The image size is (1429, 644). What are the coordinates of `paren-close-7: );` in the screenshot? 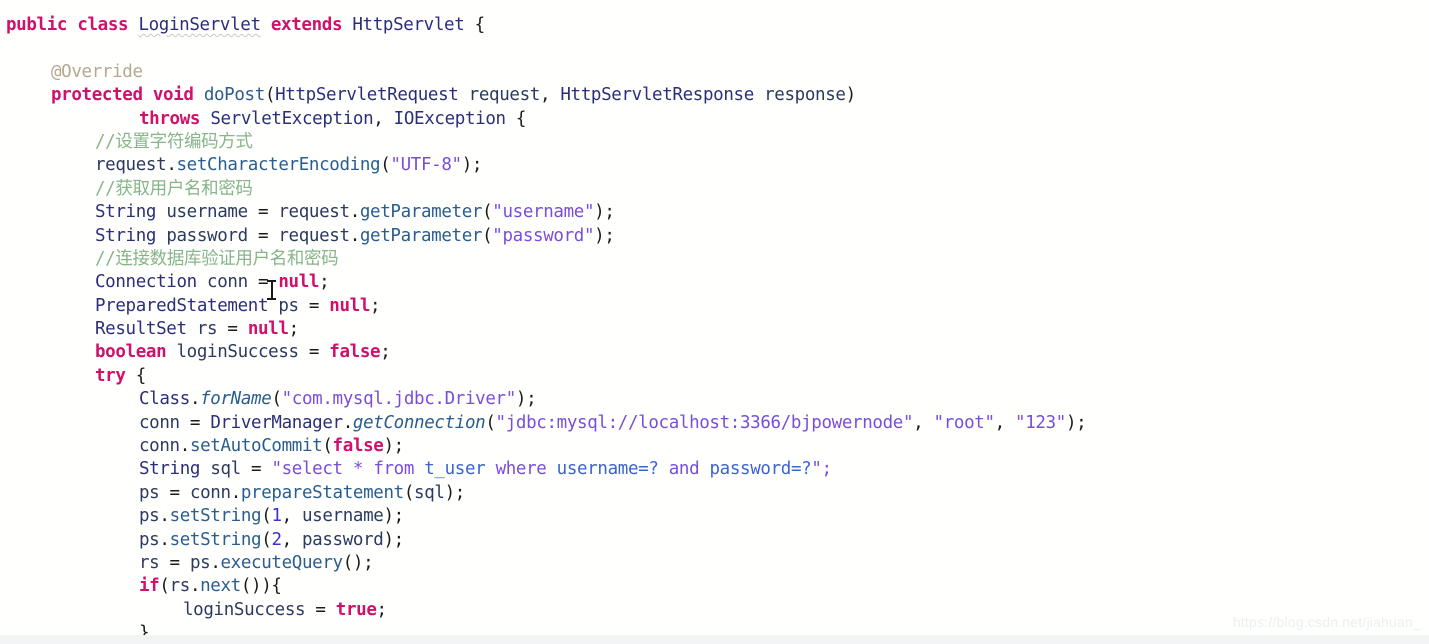 It's located at (393, 446).